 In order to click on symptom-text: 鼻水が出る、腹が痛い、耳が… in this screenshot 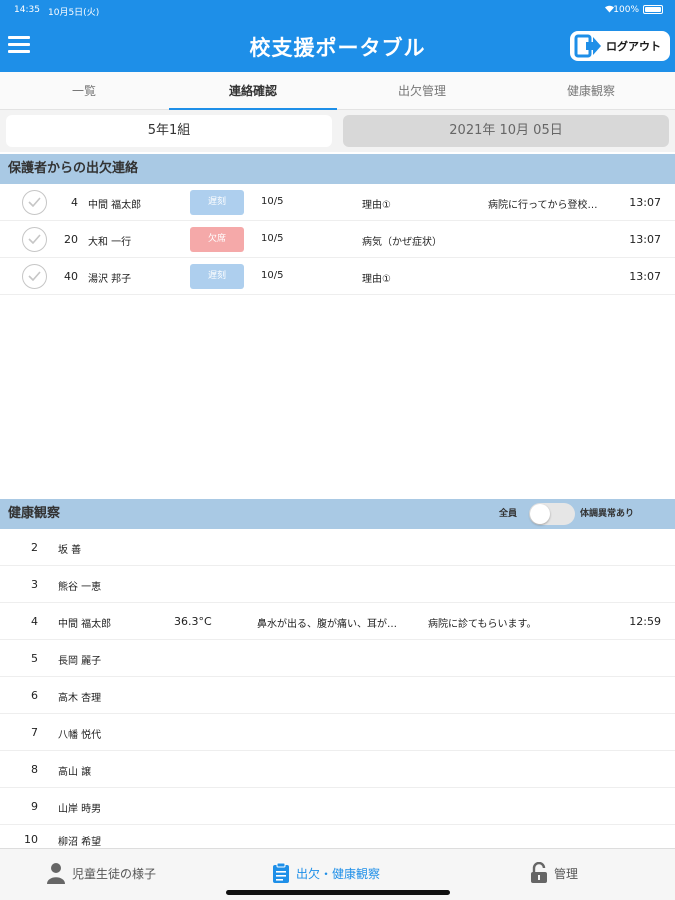, I will do `click(327, 624)`.